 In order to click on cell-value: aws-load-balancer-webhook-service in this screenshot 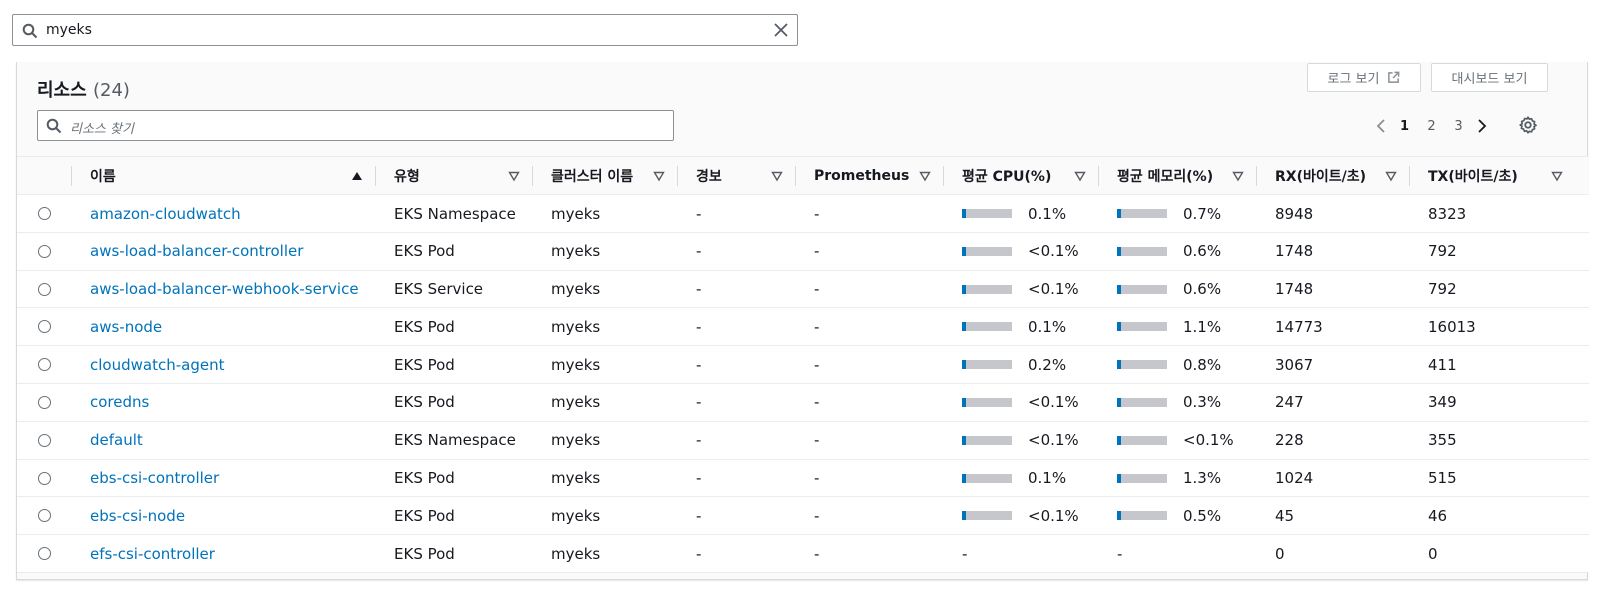, I will do `click(224, 289)`.